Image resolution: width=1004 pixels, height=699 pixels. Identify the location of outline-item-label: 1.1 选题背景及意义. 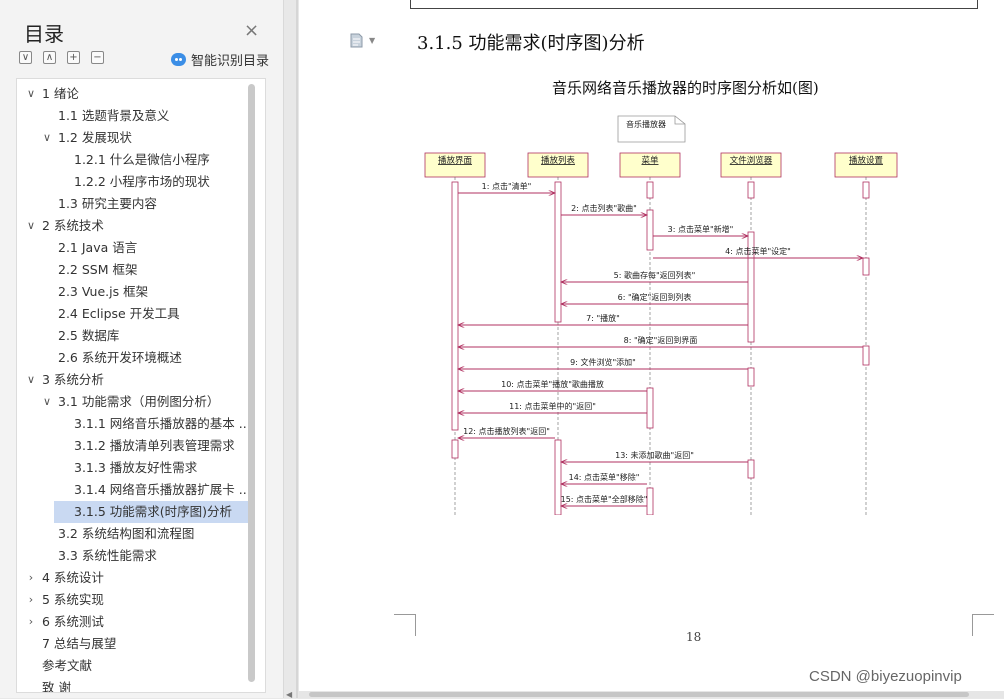
(114, 115).